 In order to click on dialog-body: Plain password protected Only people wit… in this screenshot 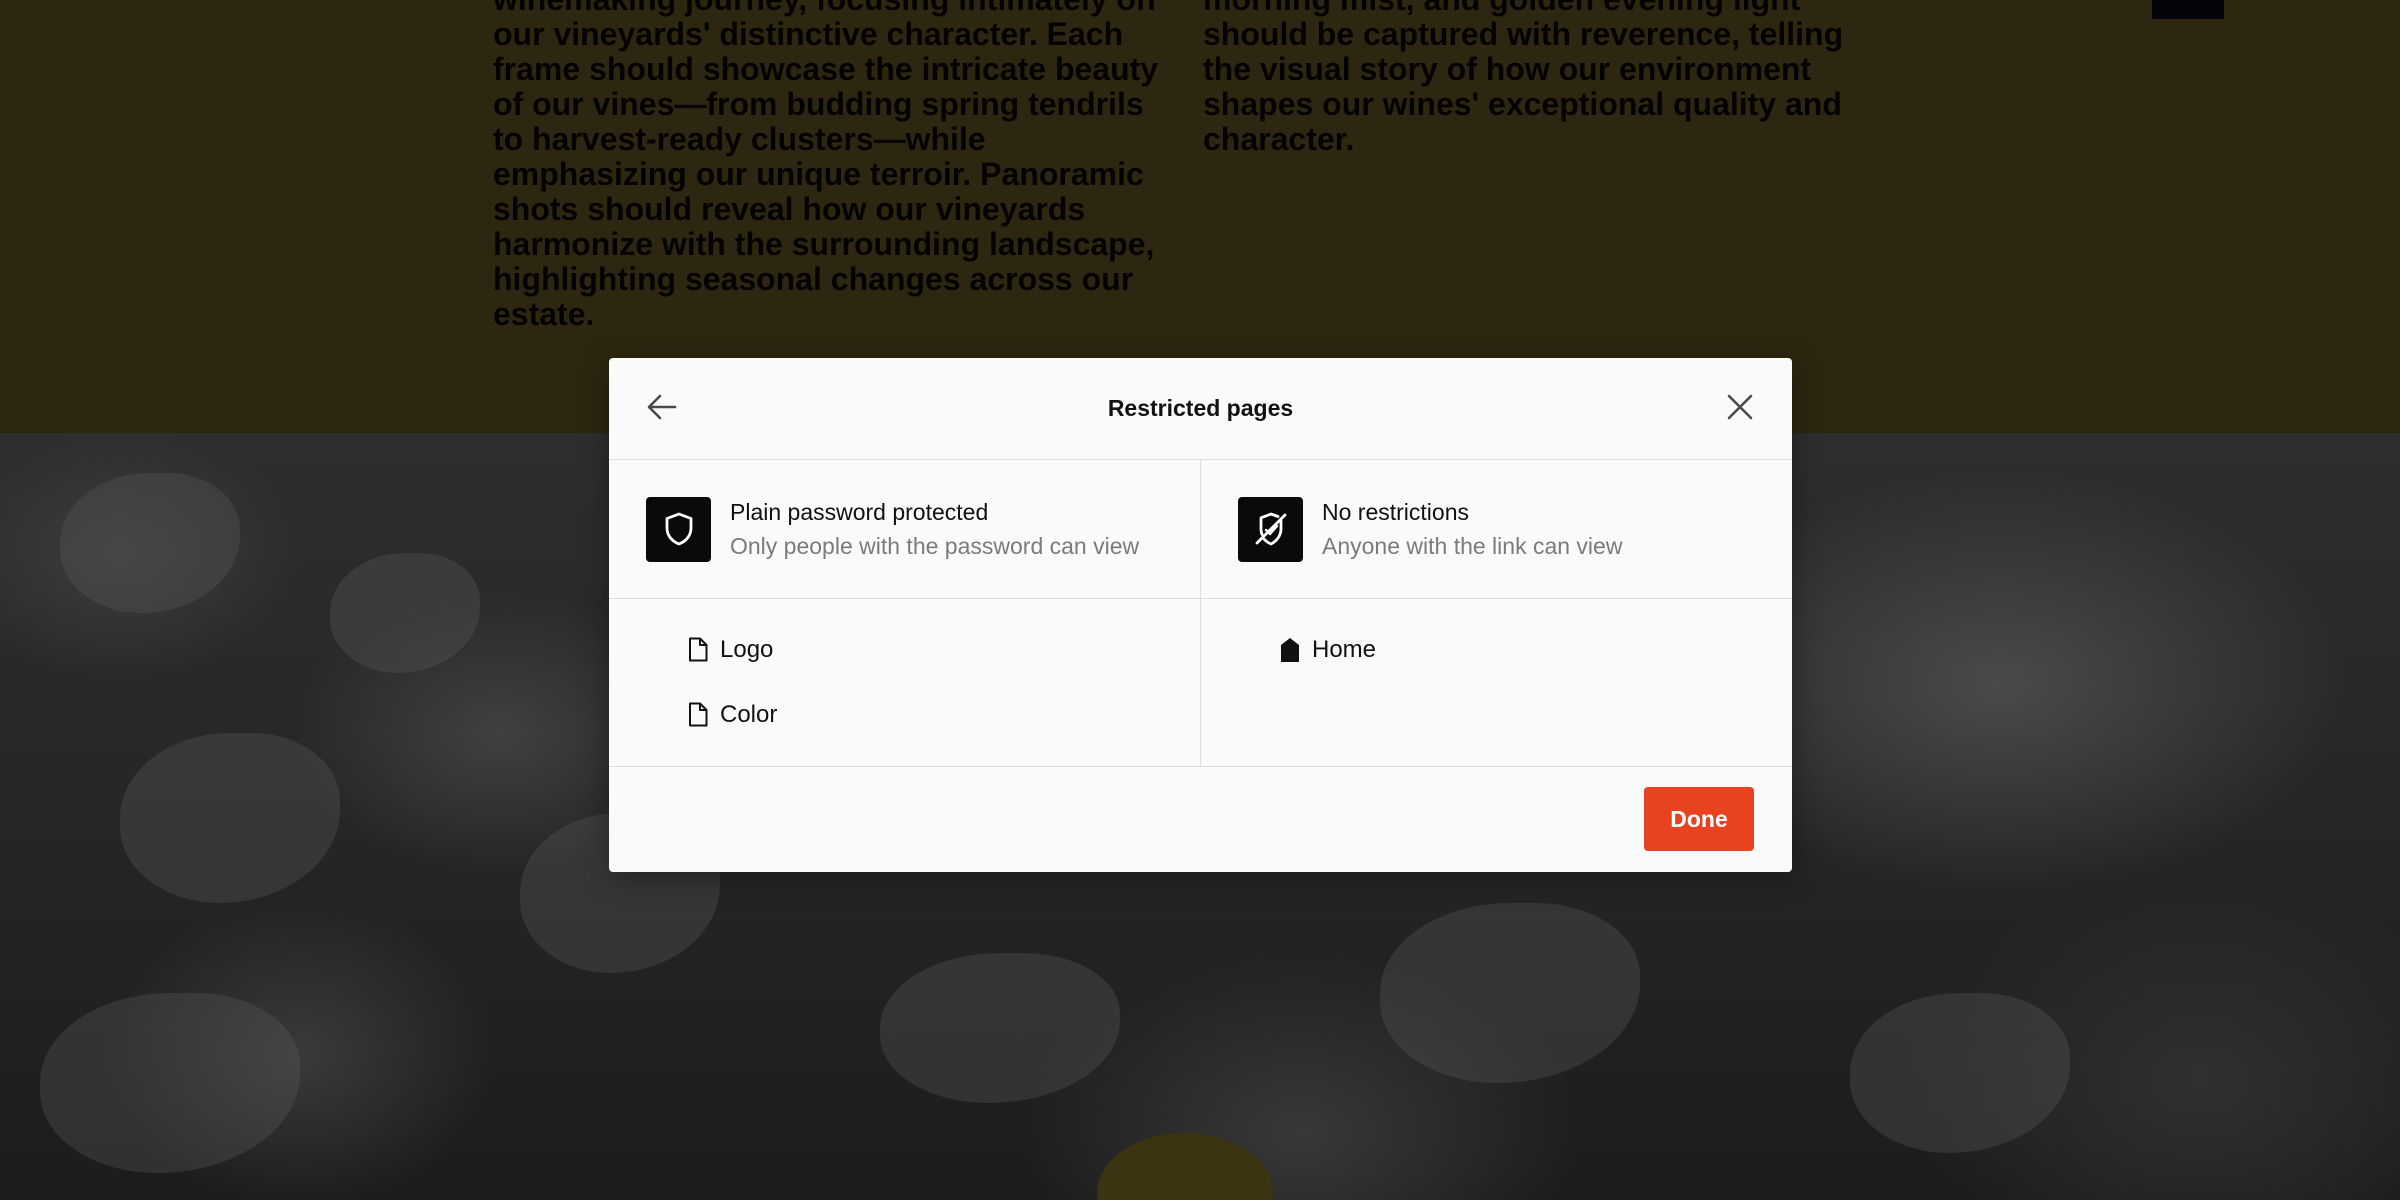, I will do `click(1200, 613)`.